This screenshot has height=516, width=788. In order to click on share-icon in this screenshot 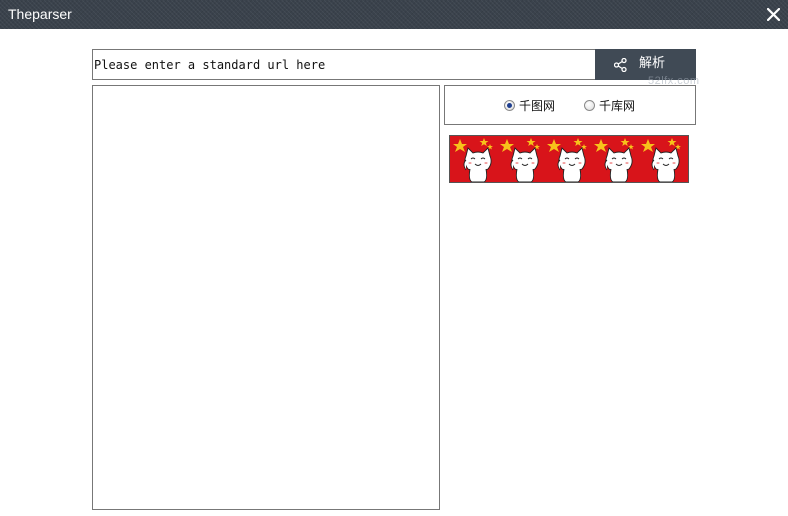, I will do `click(620, 65)`.